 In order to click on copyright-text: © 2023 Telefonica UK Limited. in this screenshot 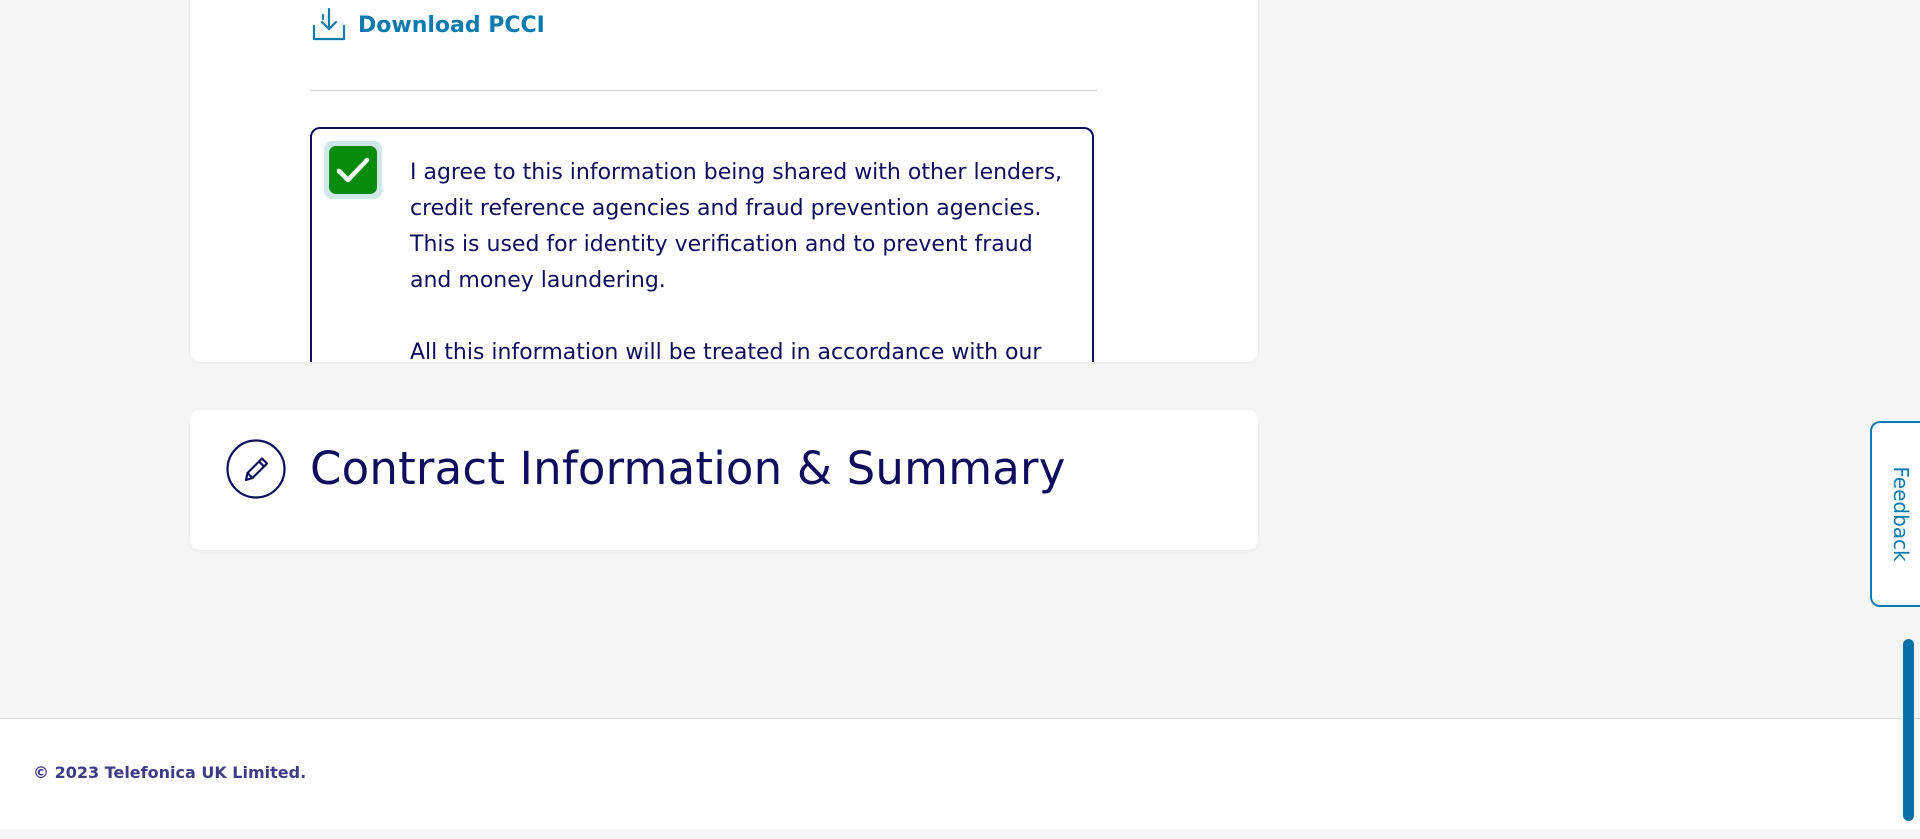, I will do `click(170, 772)`.